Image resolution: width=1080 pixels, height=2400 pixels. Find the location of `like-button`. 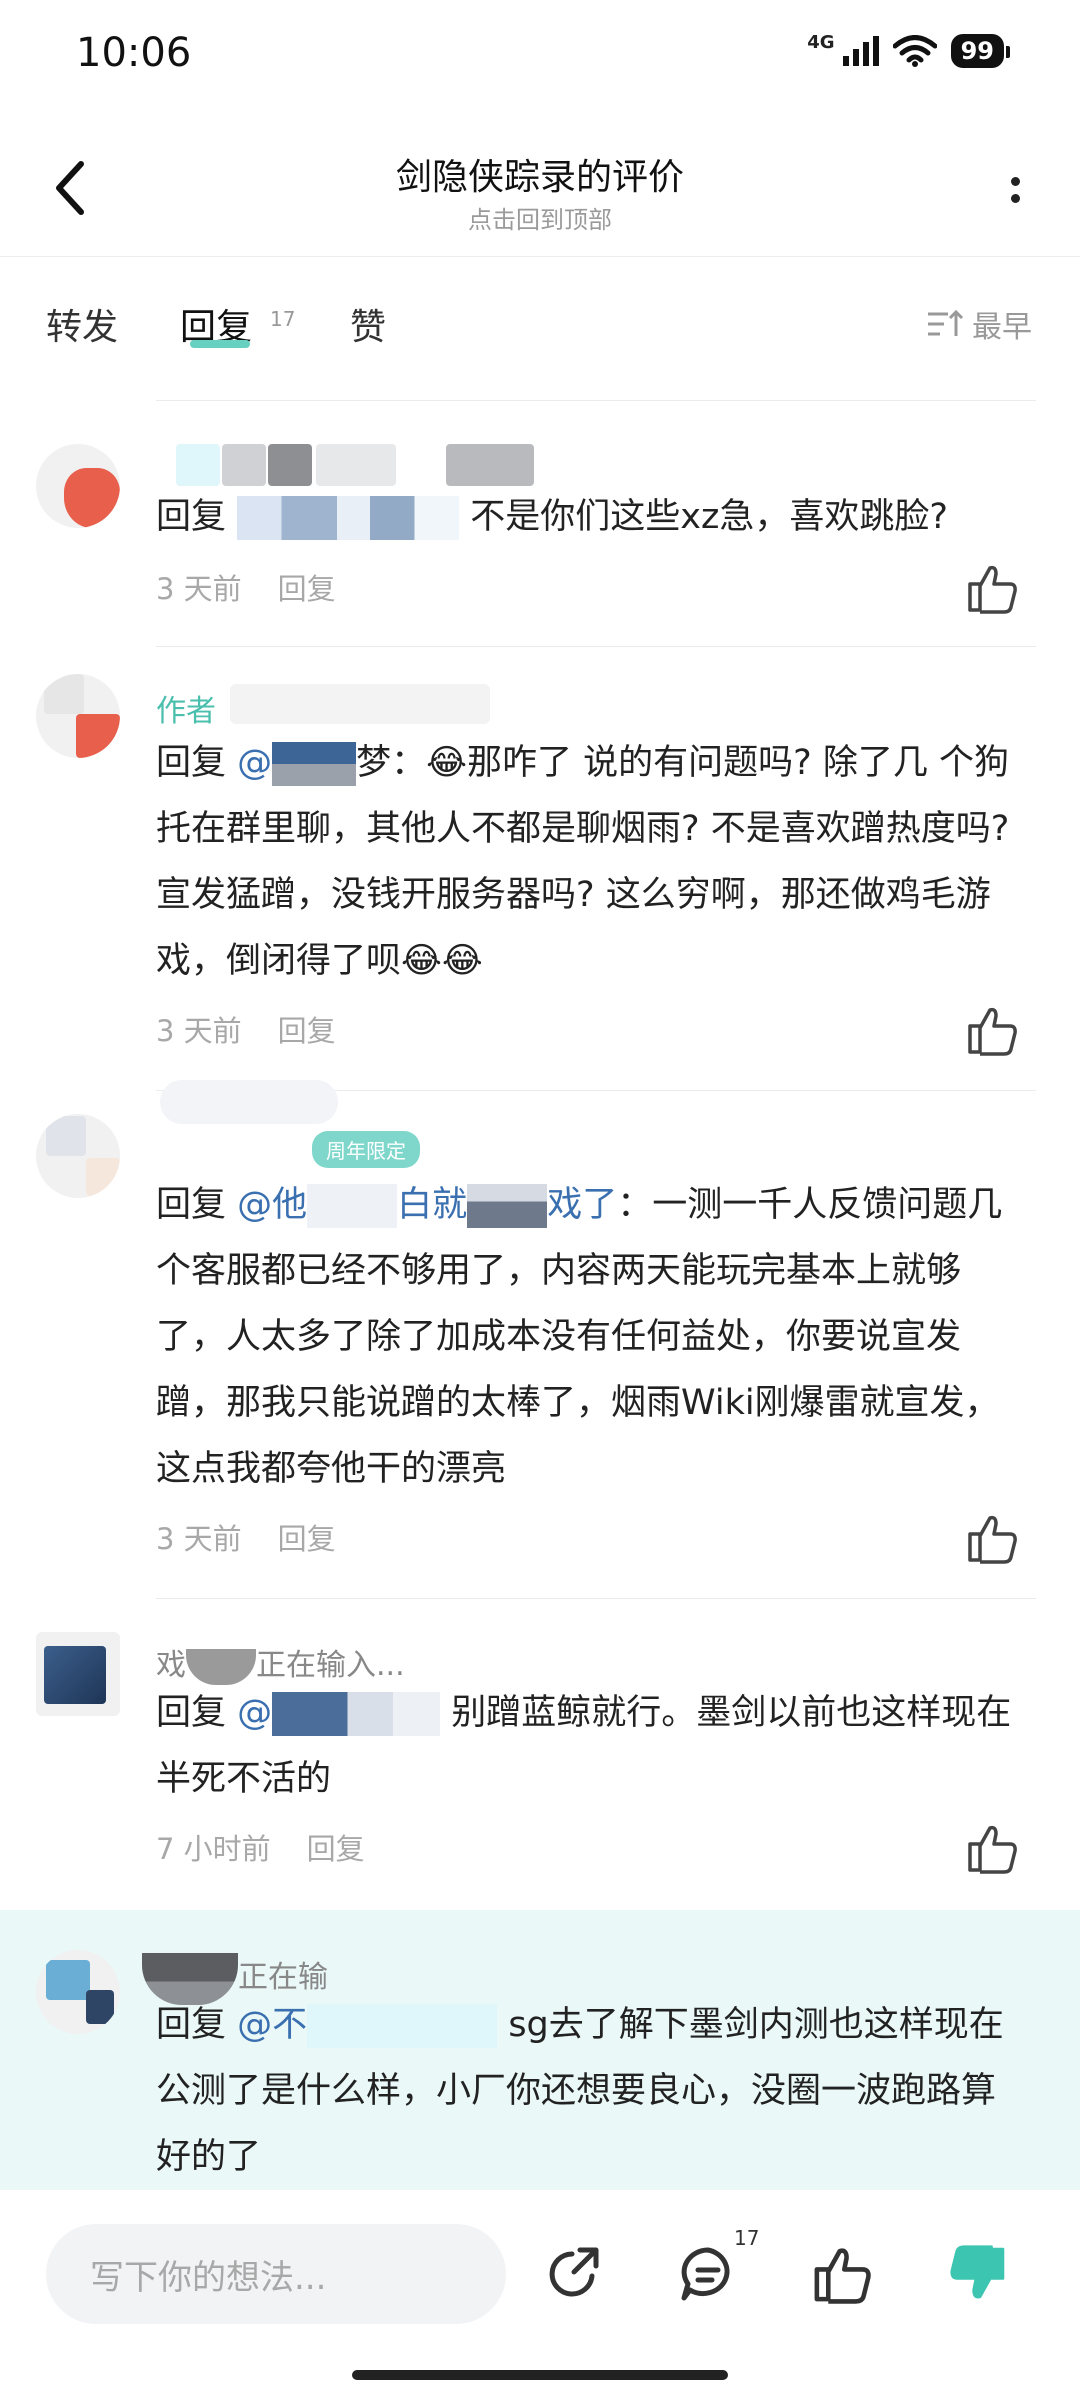

like-button is located at coordinates (842, 2274).